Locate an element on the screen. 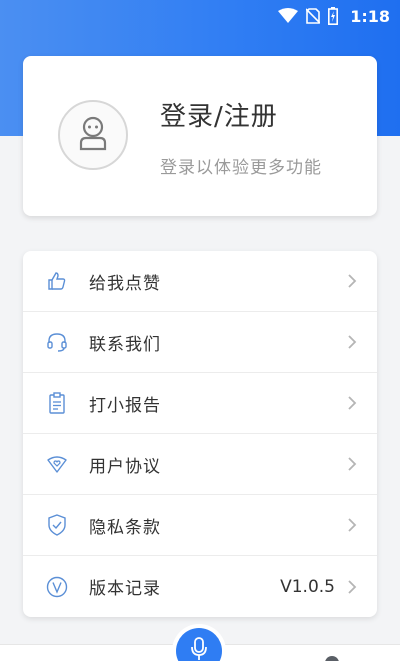  heart-shield-icon is located at coordinates (57, 464).